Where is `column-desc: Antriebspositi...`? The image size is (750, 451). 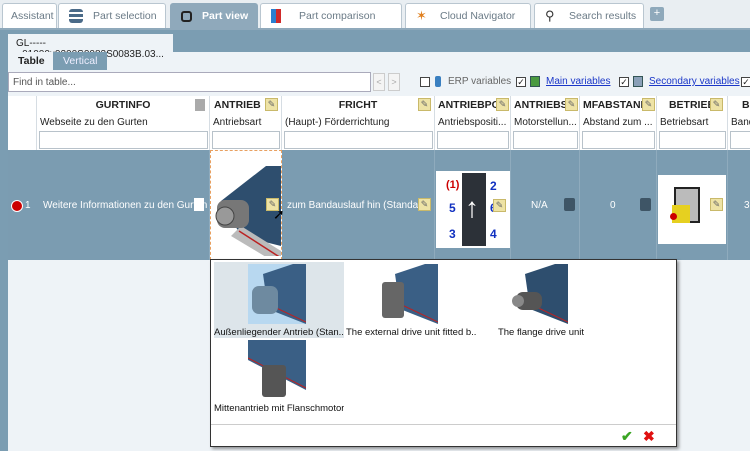
column-desc: Antriebspositi... is located at coordinates (472, 122).